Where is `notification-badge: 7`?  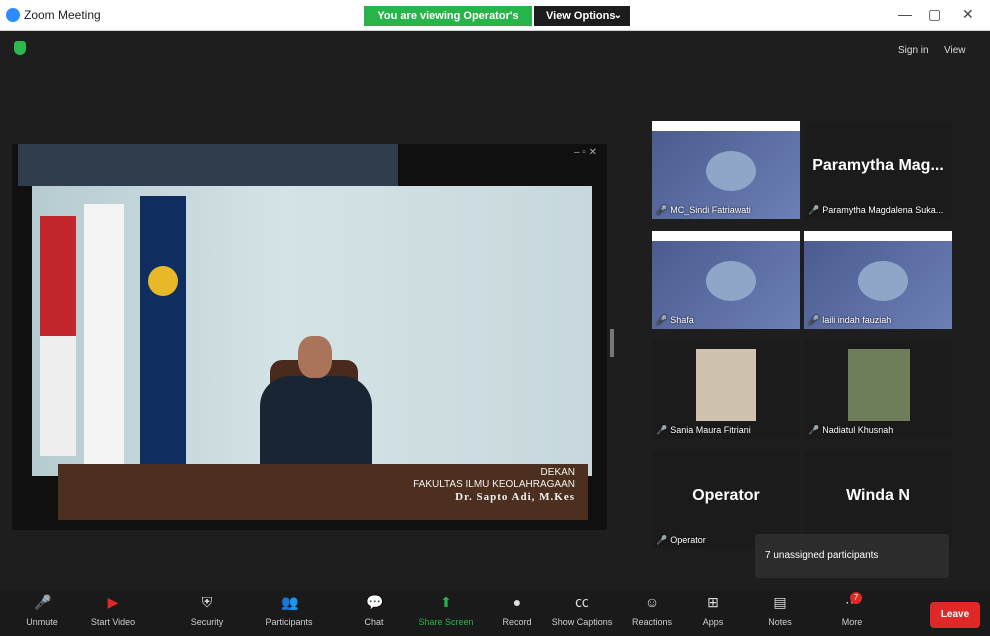
notification-badge: 7 is located at coordinates (856, 598).